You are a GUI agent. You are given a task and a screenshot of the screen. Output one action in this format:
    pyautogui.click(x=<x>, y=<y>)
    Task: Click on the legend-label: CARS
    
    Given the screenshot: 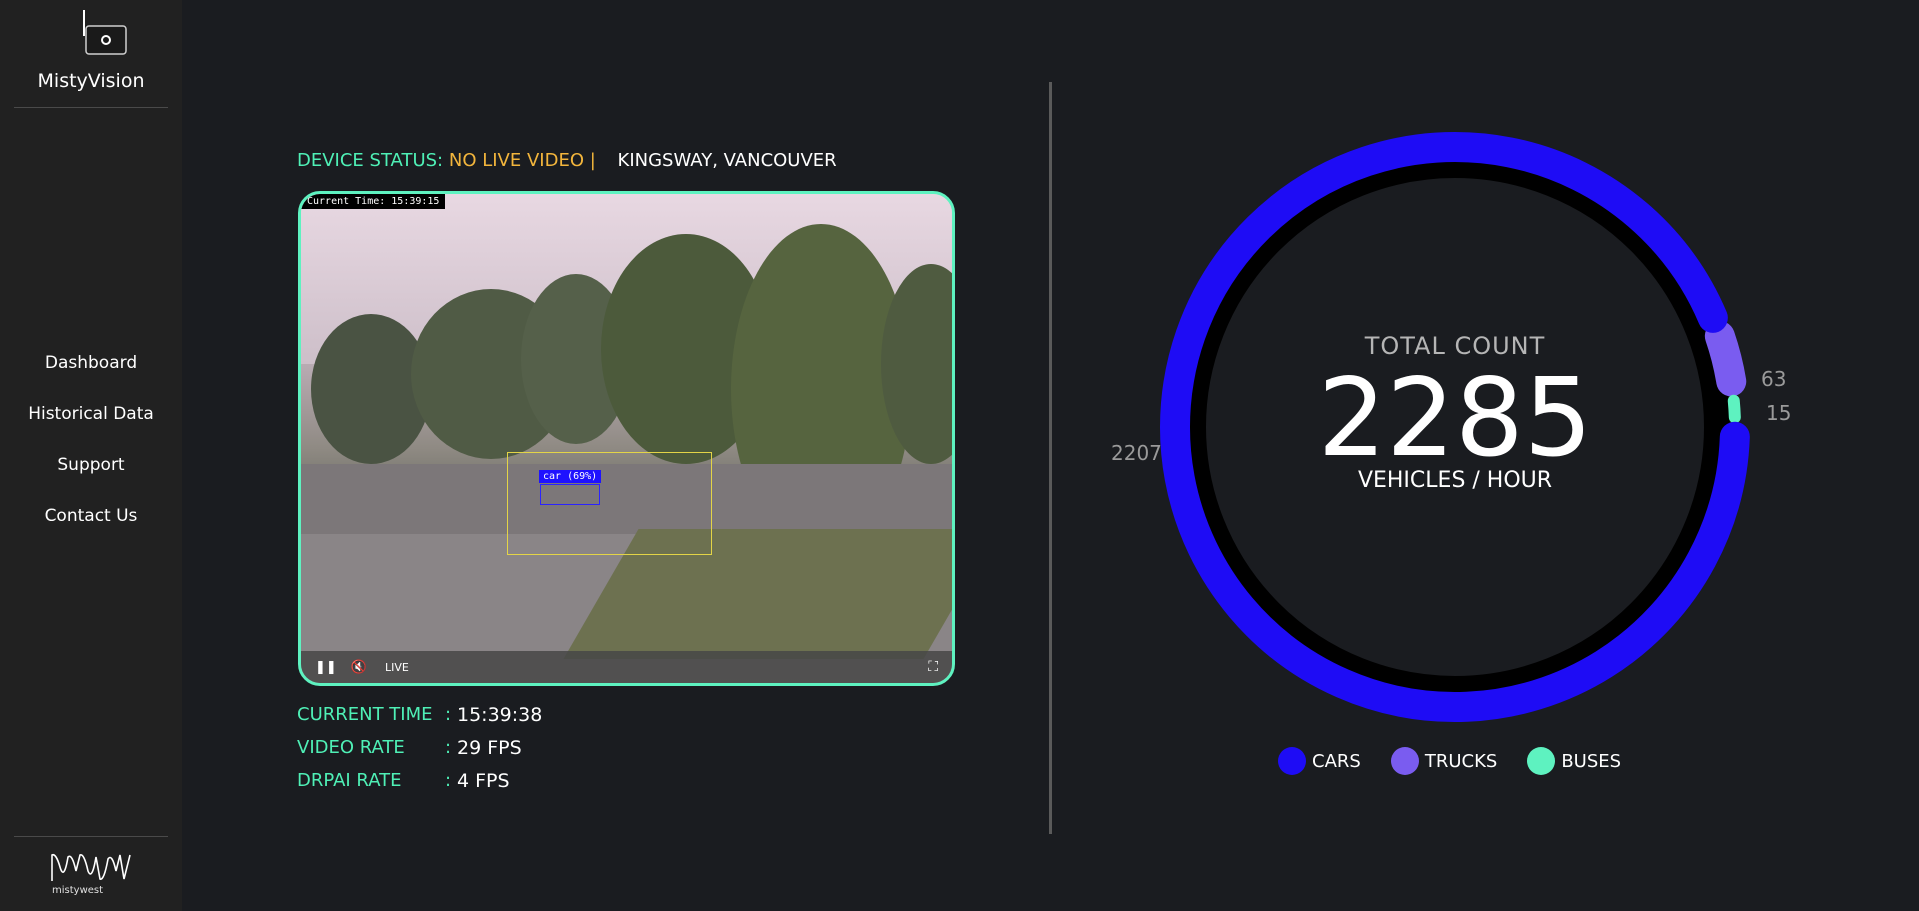 What is the action you would take?
    pyautogui.click(x=1336, y=761)
    